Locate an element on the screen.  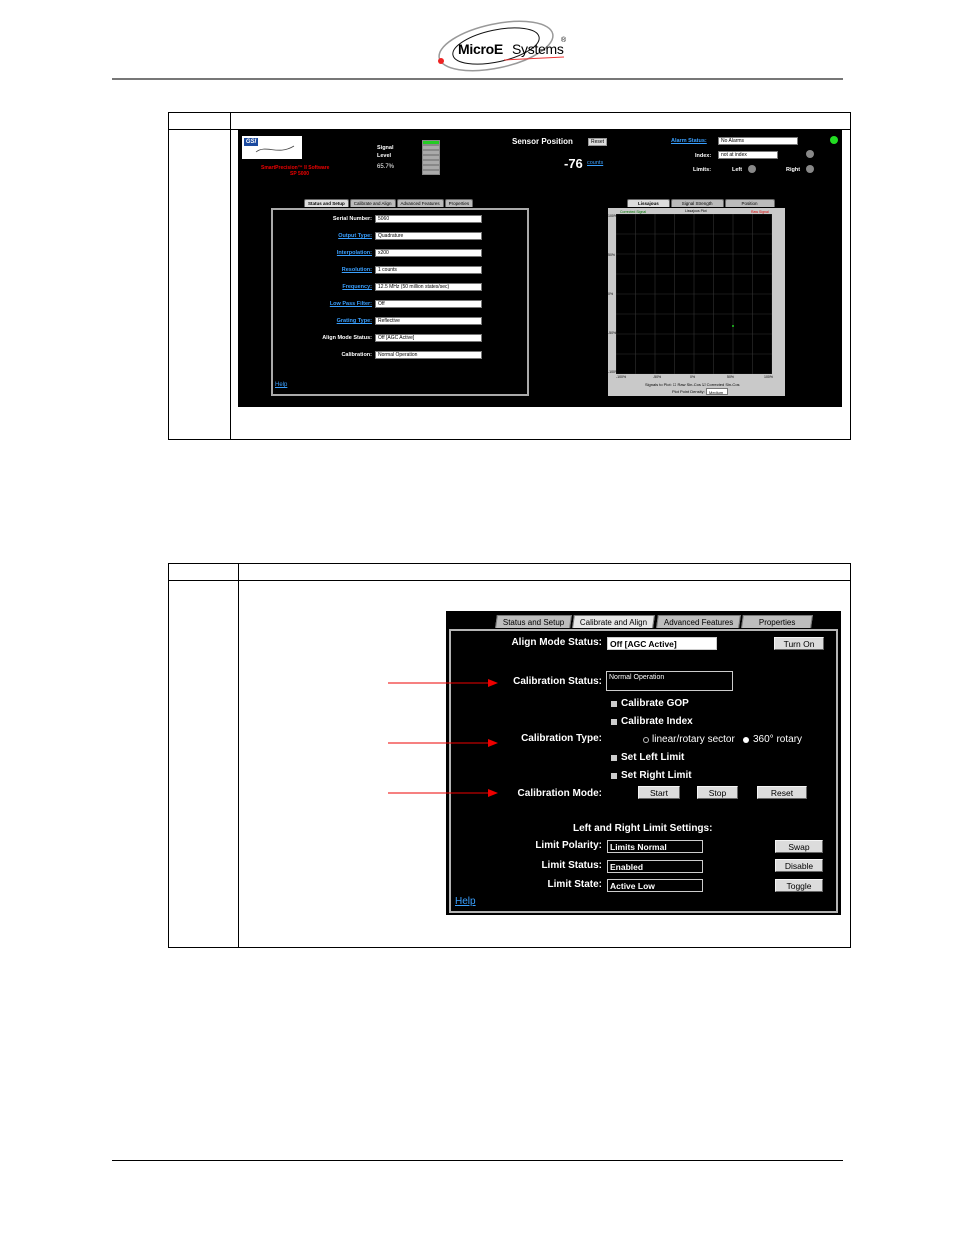
field-label-link: Low Pass Filter: is located at coordinates (351, 304).